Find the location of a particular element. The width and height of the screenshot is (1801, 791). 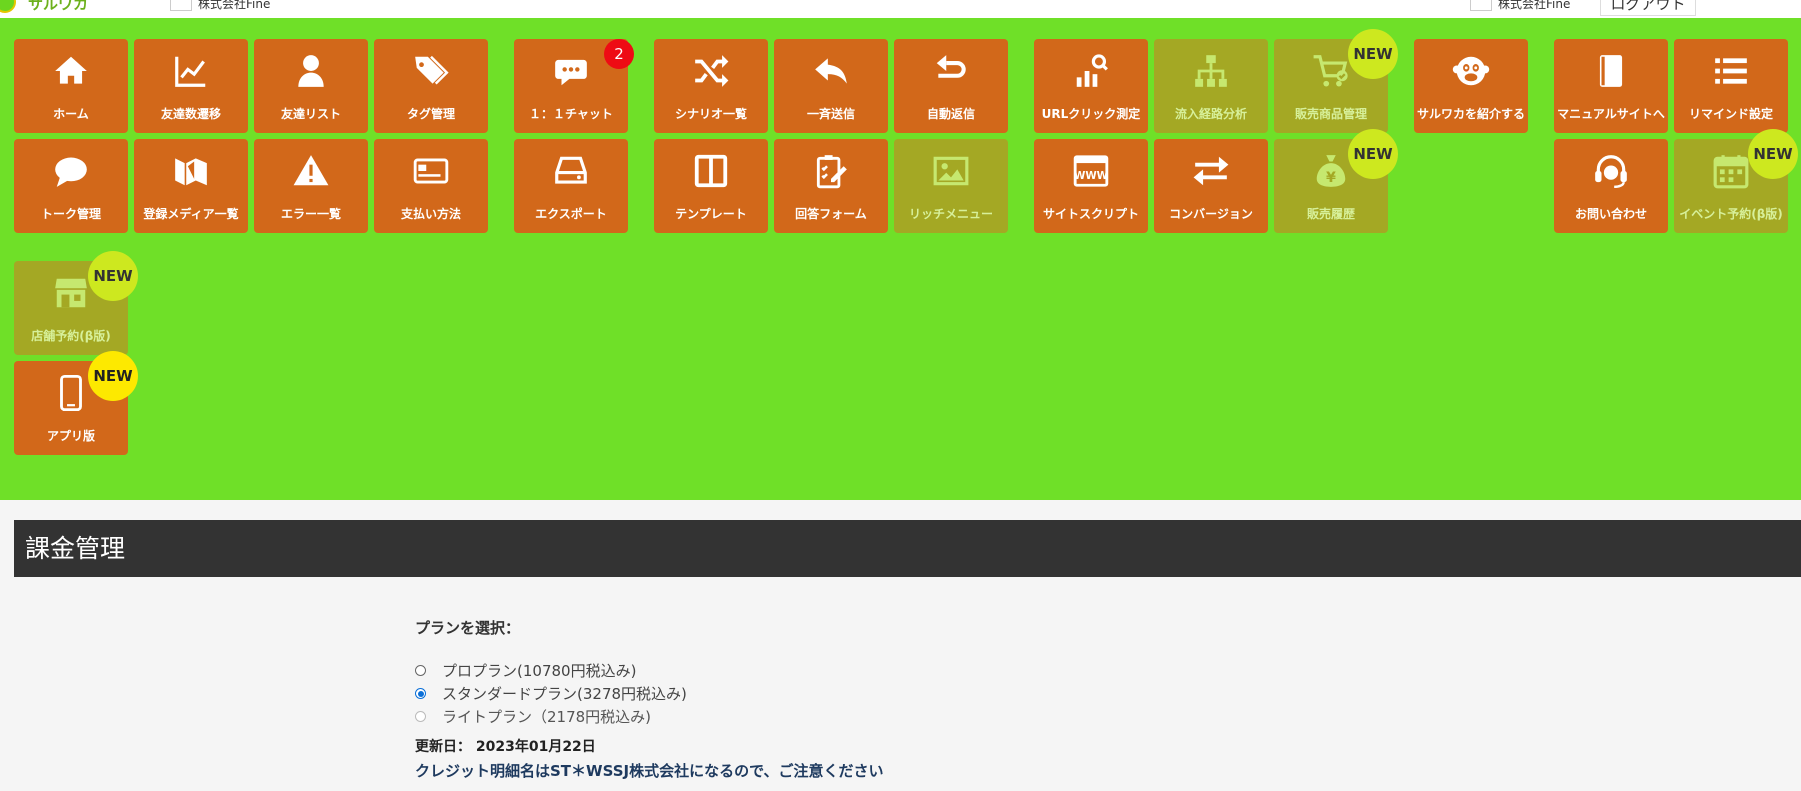

columns-icon is located at coordinates (711, 171).